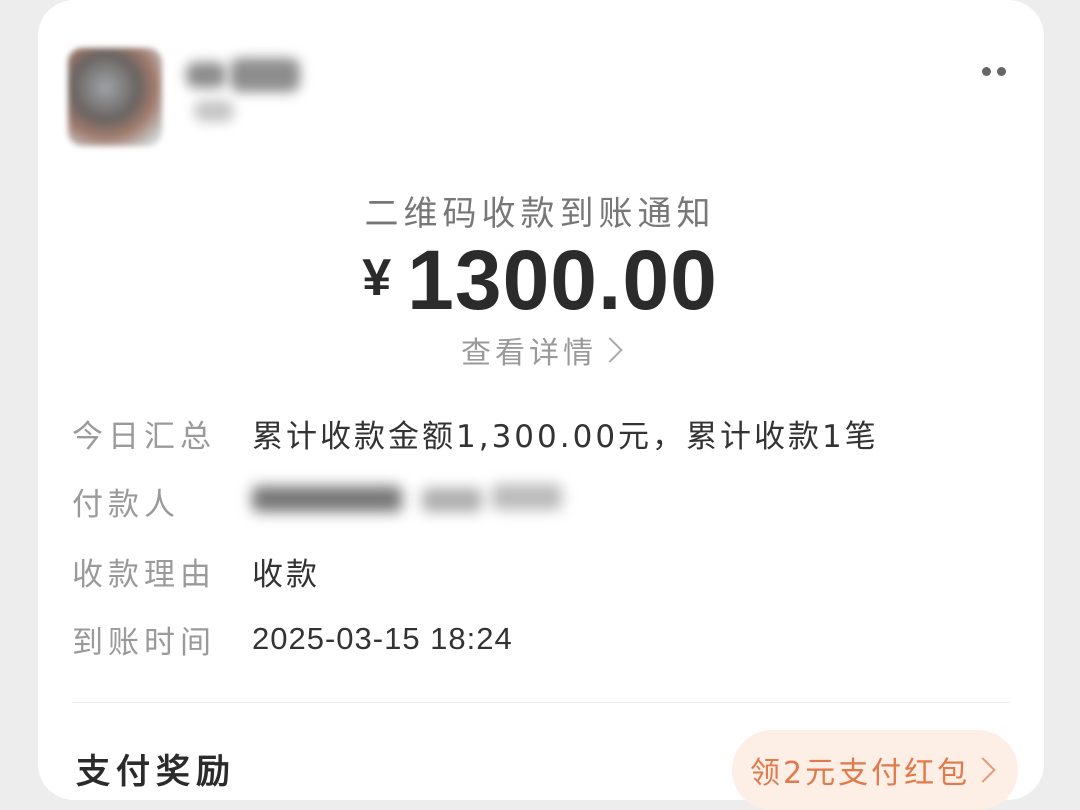  I want to click on view-details-label: 查看详情, so click(529, 353).